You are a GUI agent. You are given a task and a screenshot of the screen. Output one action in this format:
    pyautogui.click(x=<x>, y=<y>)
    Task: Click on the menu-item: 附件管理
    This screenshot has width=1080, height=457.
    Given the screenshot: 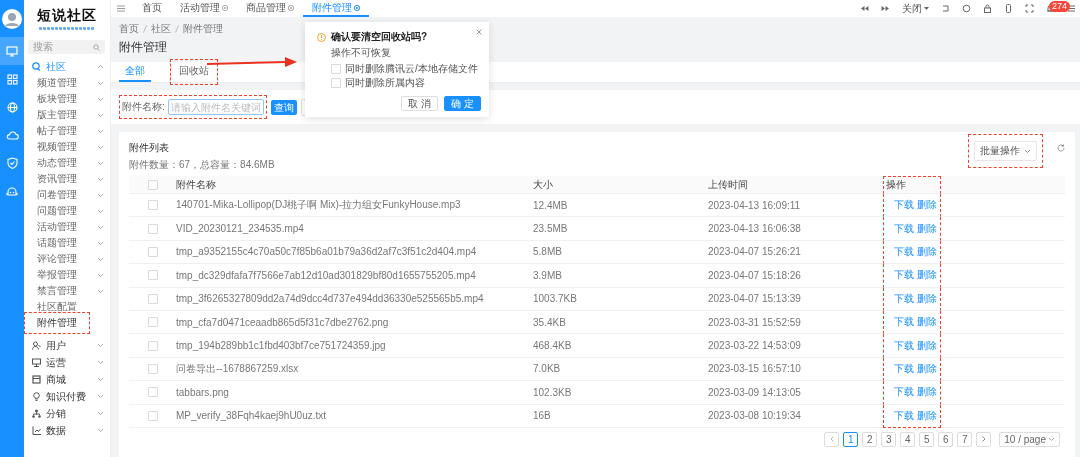 What is the action you would take?
    pyautogui.click(x=57, y=323)
    